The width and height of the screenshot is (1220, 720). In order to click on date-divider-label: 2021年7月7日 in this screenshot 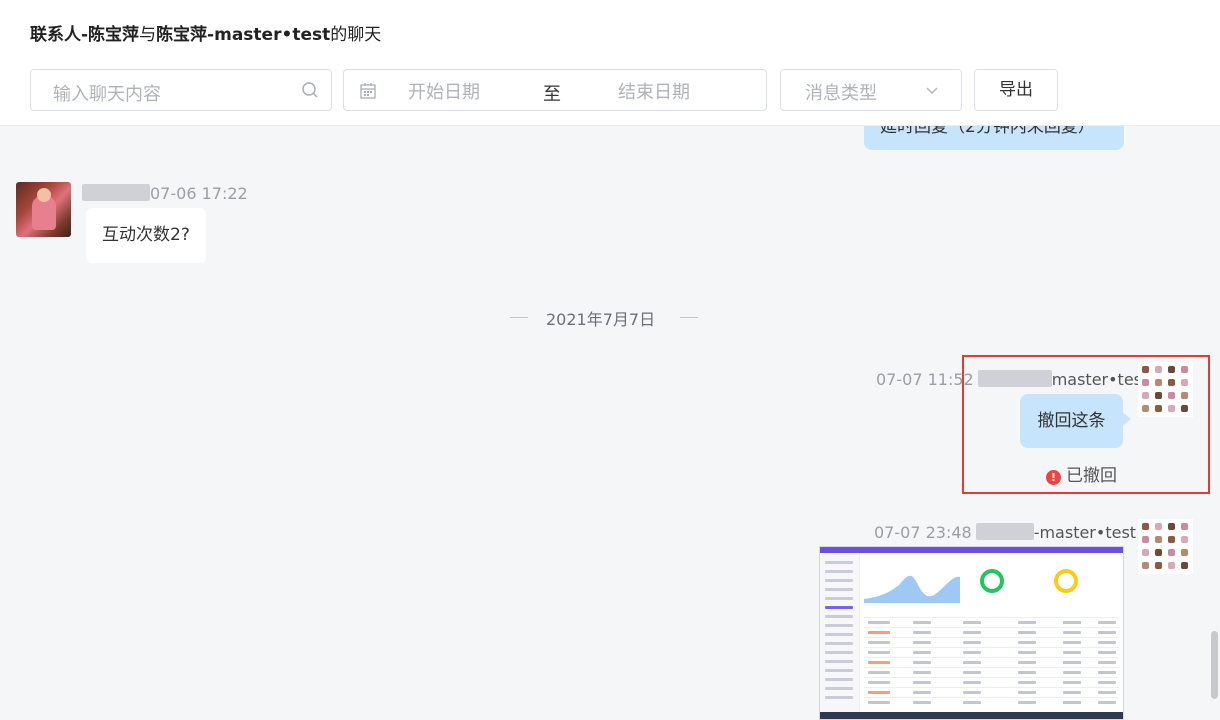, I will do `click(601, 319)`.